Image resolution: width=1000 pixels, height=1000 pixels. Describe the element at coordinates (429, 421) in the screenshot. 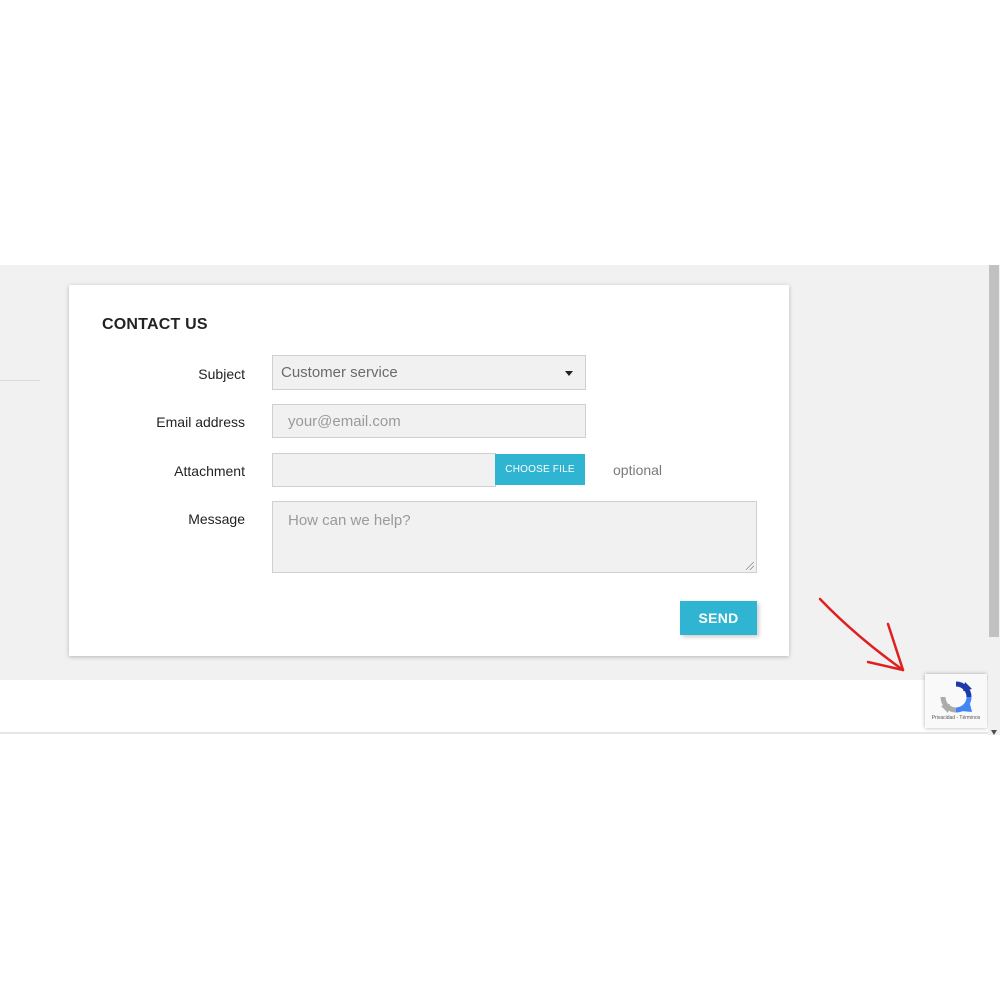

I see `email-input: your@email.com` at that location.